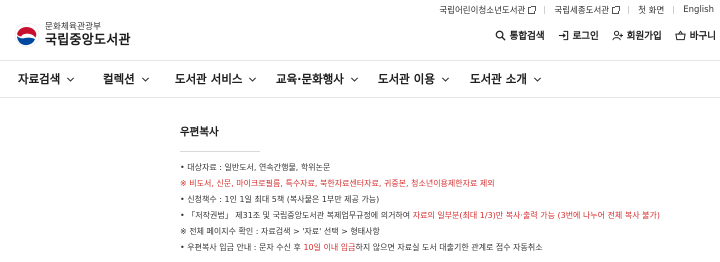  I want to click on english-link: English, so click(698, 10).